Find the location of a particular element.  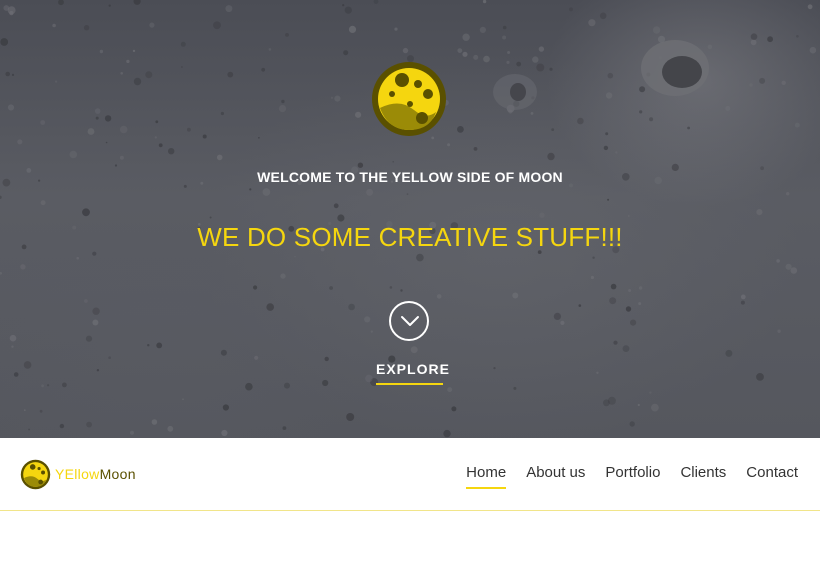

chevron-down-icon is located at coordinates (410, 321).